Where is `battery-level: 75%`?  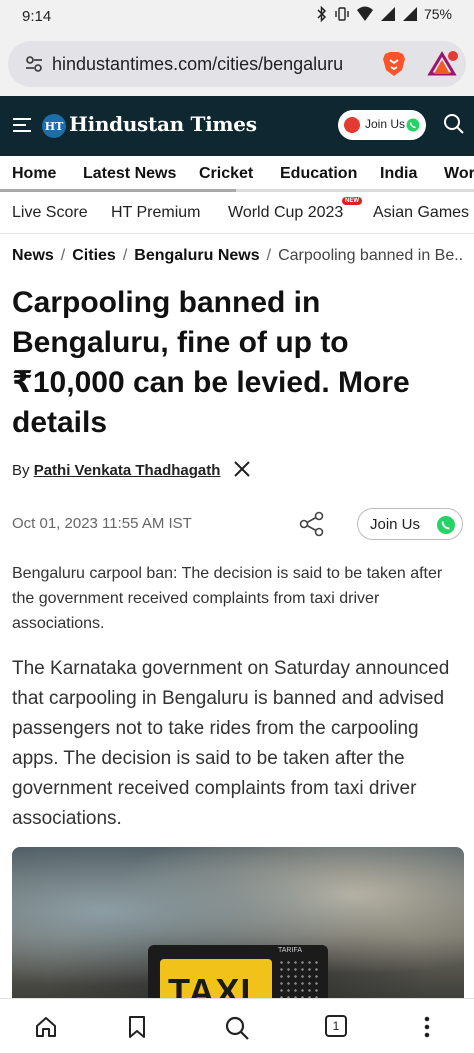 battery-level: 75% is located at coordinates (437, 14).